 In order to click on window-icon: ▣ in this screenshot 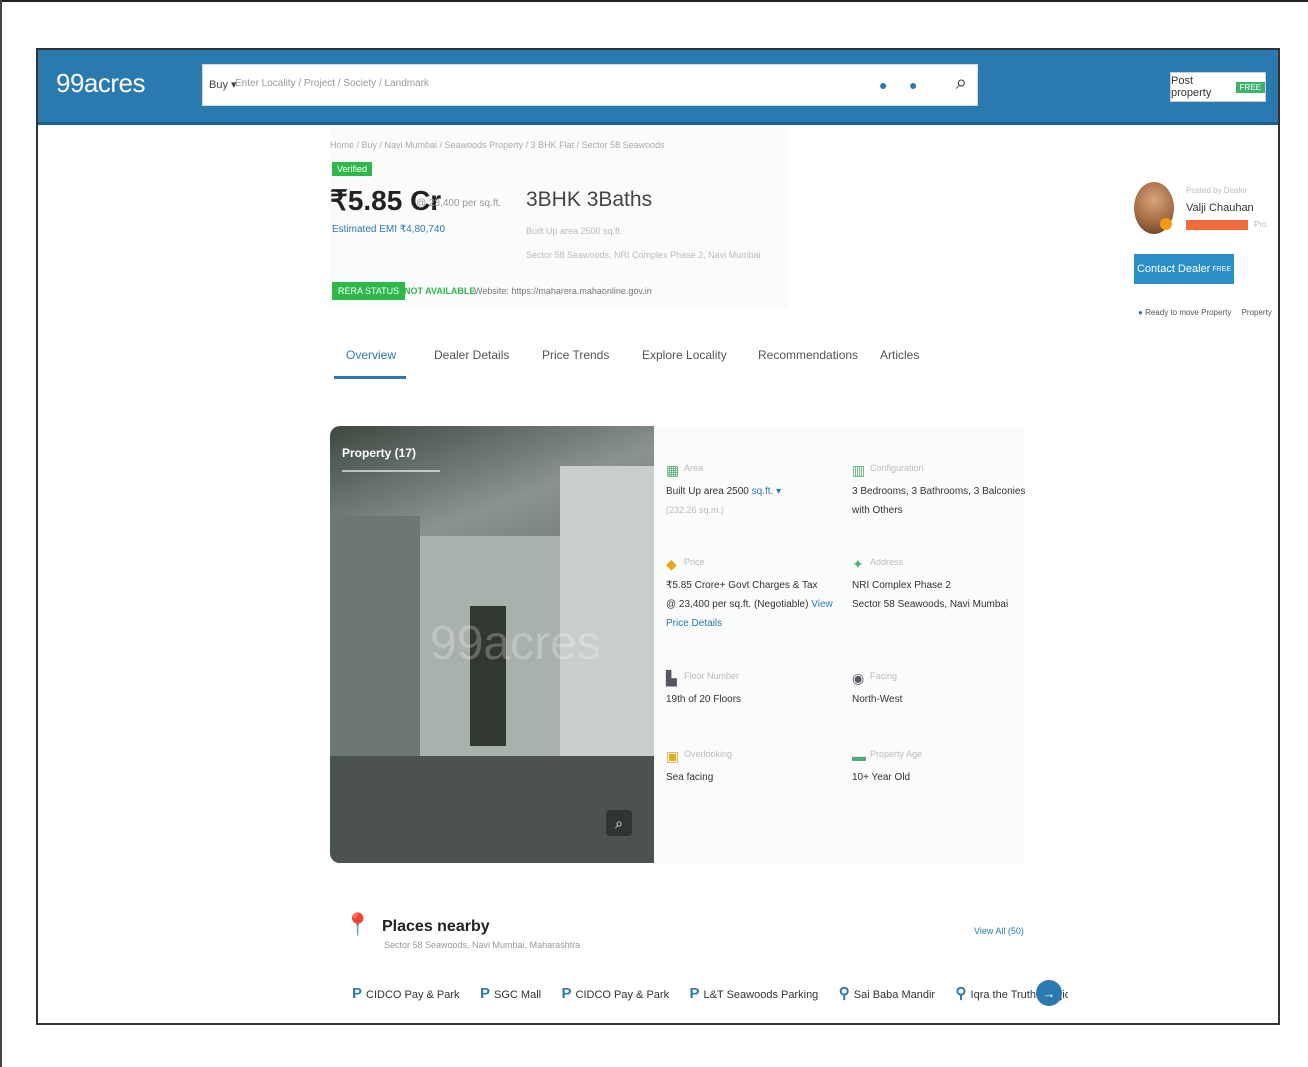, I will do `click(673, 756)`.